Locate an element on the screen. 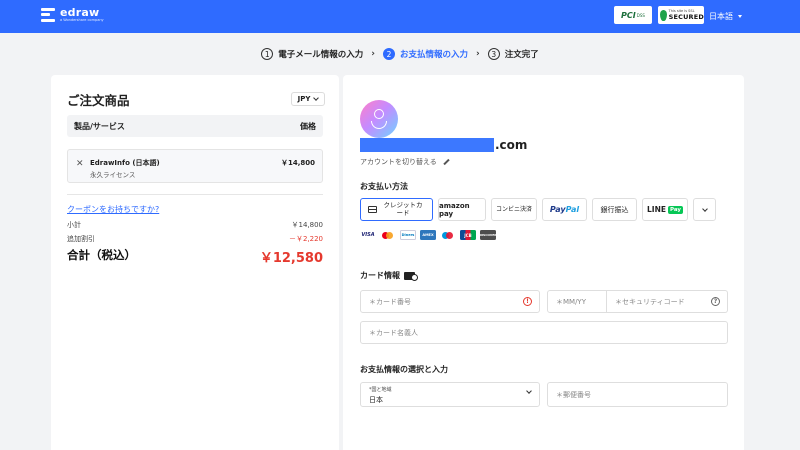 The height and width of the screenshot is (450, 800). pci-label: PCI is located at coordinates (628, 15).